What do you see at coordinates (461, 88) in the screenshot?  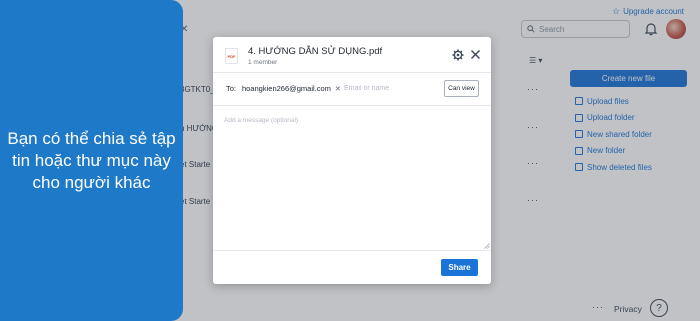 I see `permission-dropdown: Can view` at bounding box center [461, 88].